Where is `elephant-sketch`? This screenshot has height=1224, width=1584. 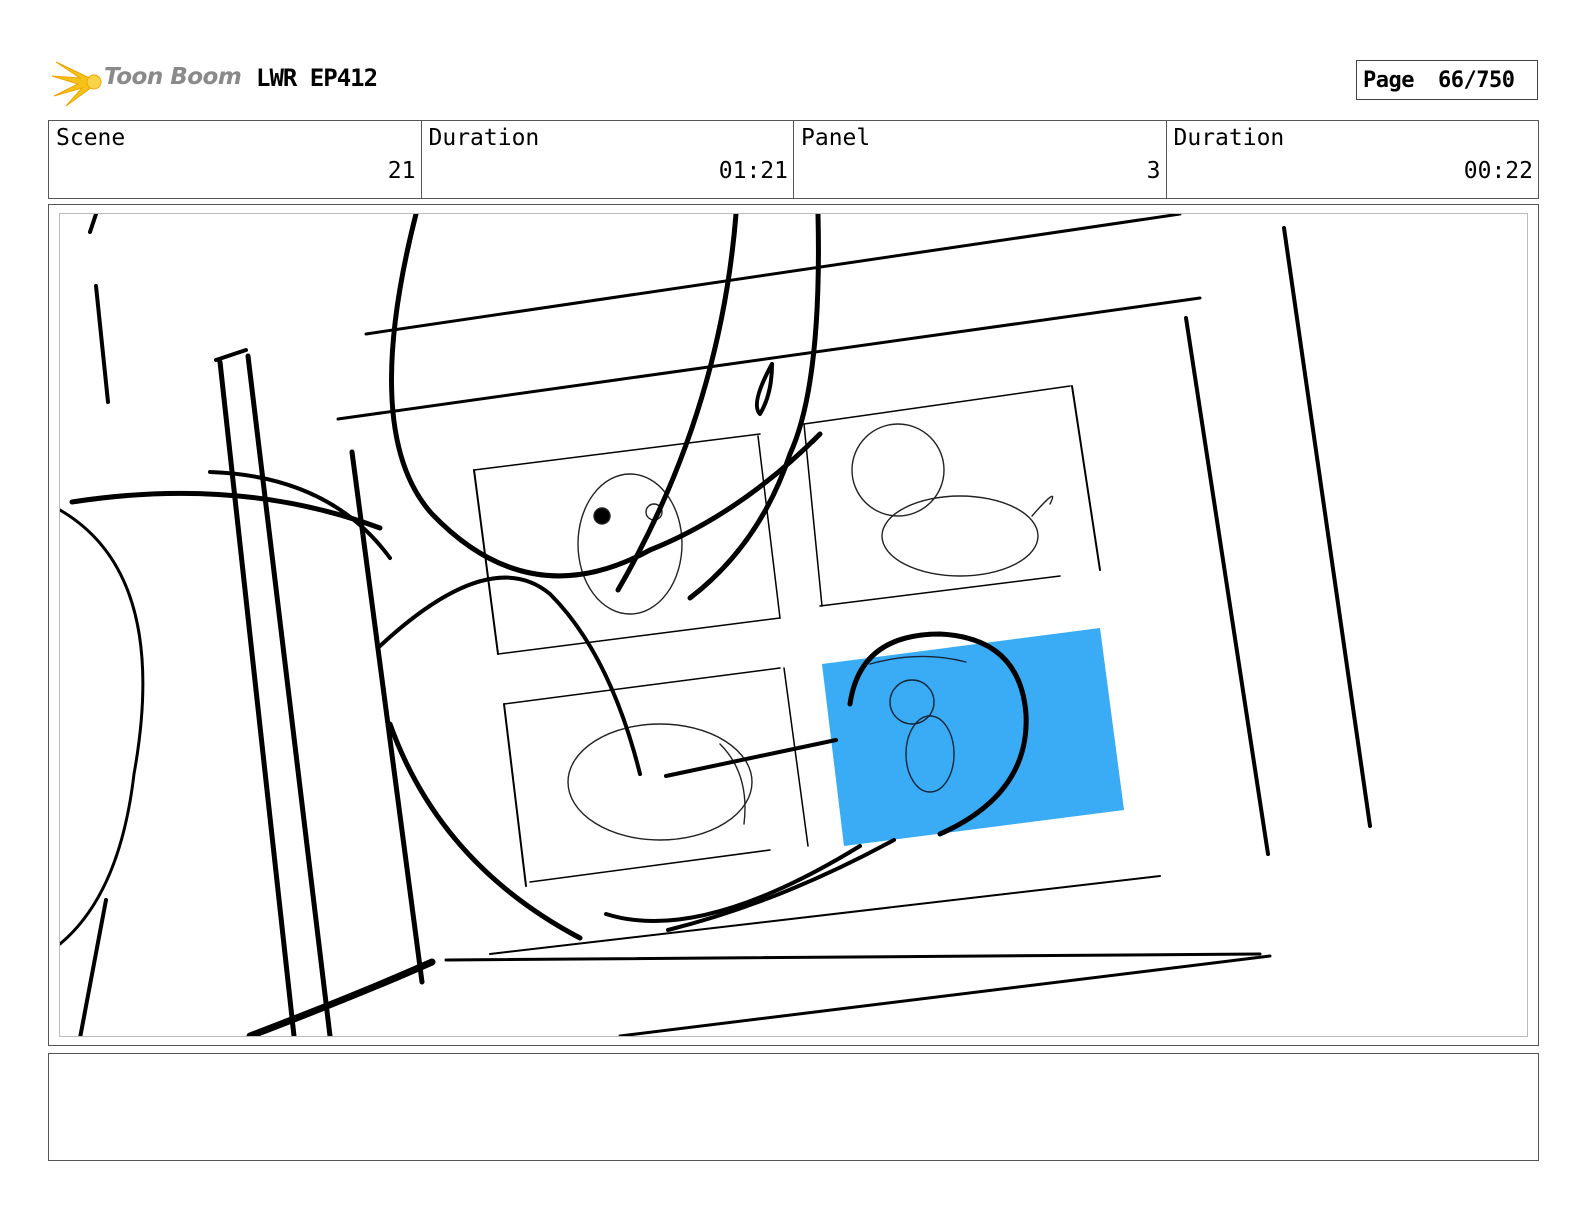 elephant-sketch is located at coordinates (660, 782).